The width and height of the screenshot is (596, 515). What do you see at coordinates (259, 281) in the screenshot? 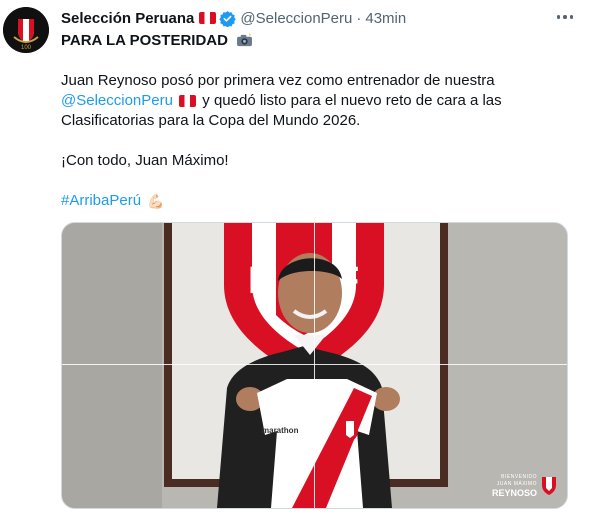
I see `crest-letter-left: F` at bounding box center [259, 281].